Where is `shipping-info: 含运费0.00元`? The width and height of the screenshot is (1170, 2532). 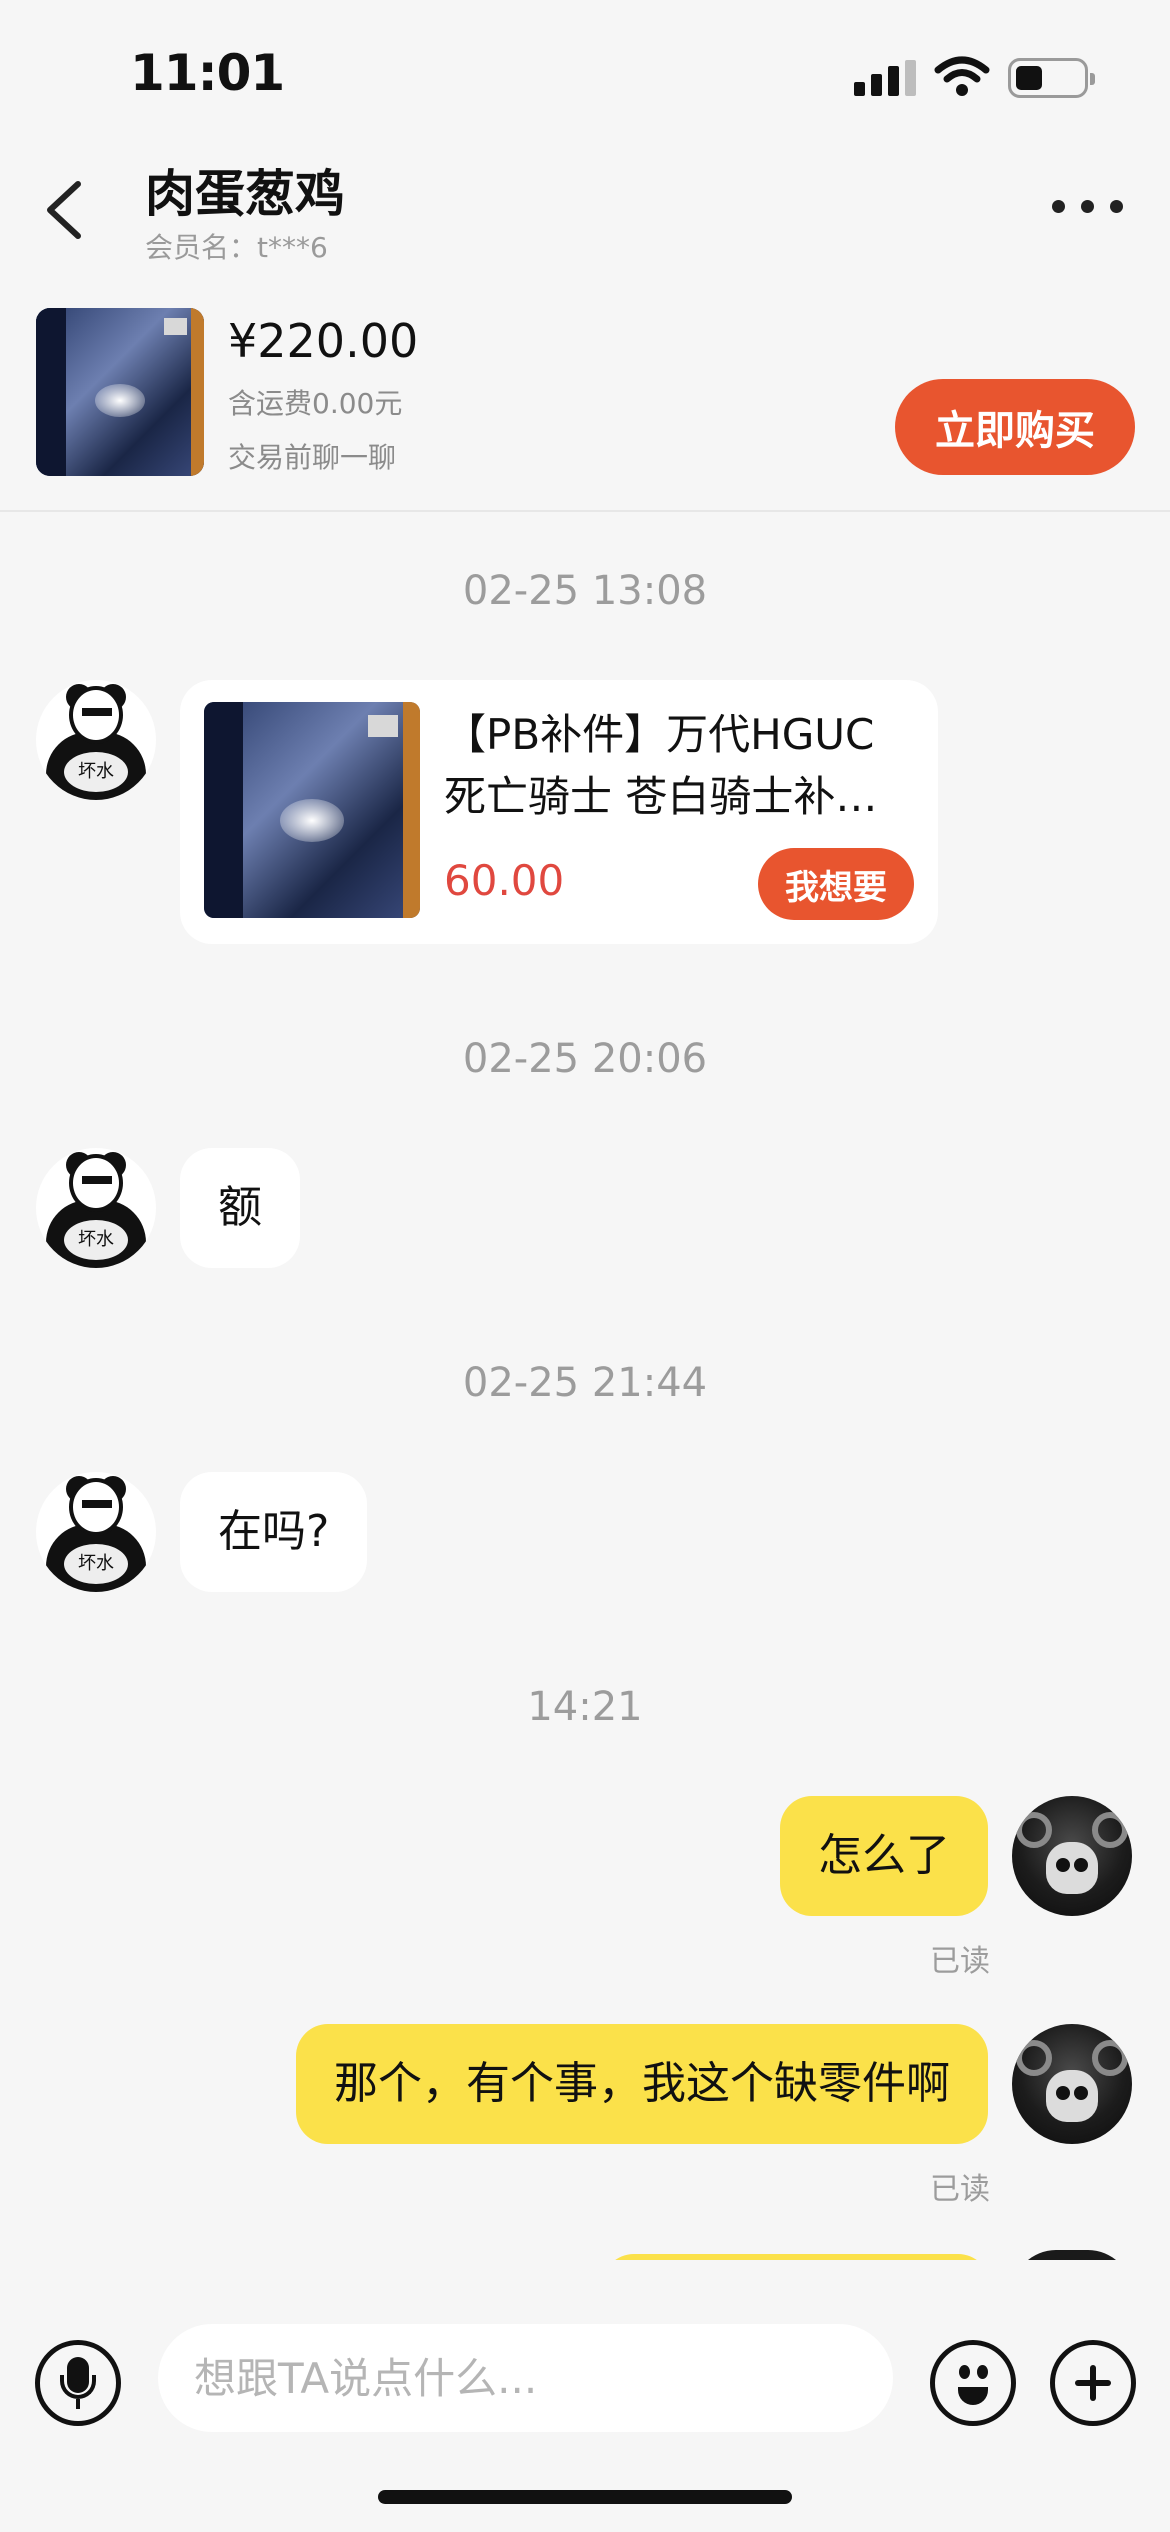
shipping-info: 含运费0.00元 is located at coordinates (315, 403).